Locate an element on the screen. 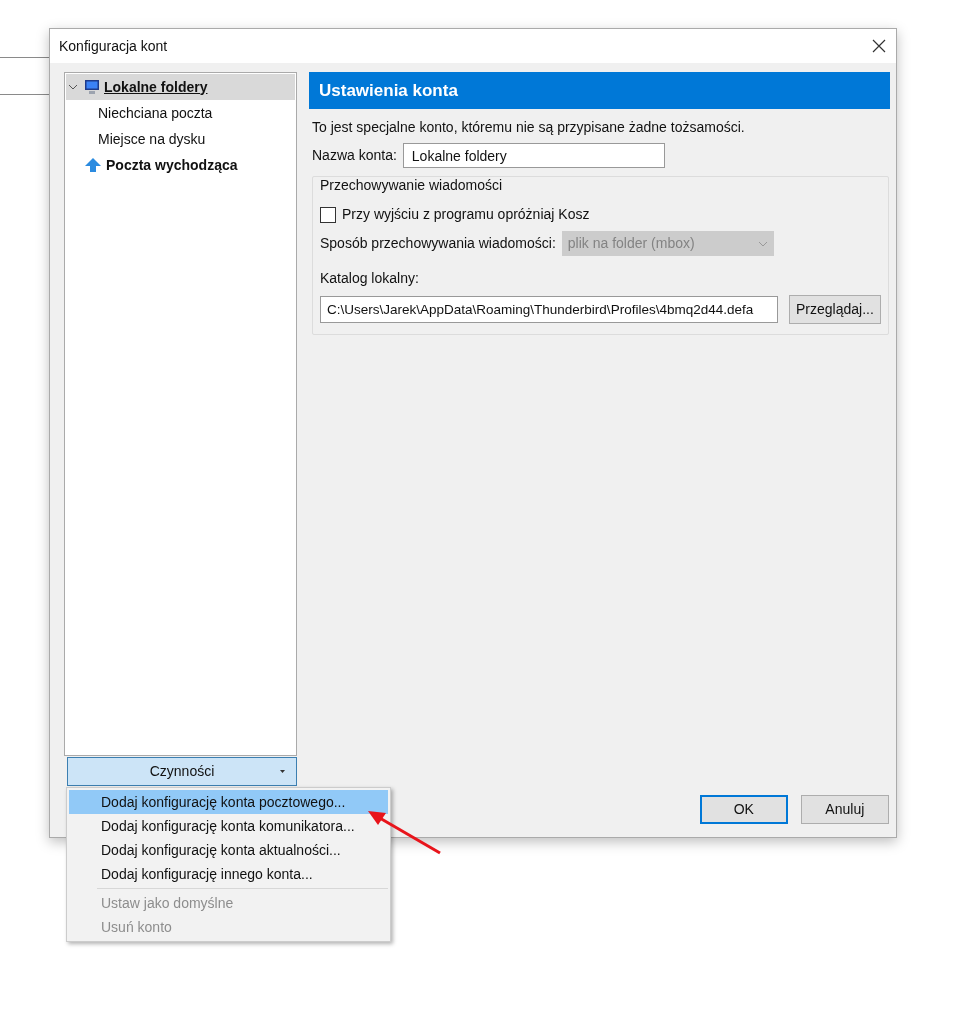 Image resolution: width=954 pixels, height=1024 pixels. description-text: To jest specjalne konto, któremu nie są przypisane żadne tożsamości. is located at coordinates (529, 127).